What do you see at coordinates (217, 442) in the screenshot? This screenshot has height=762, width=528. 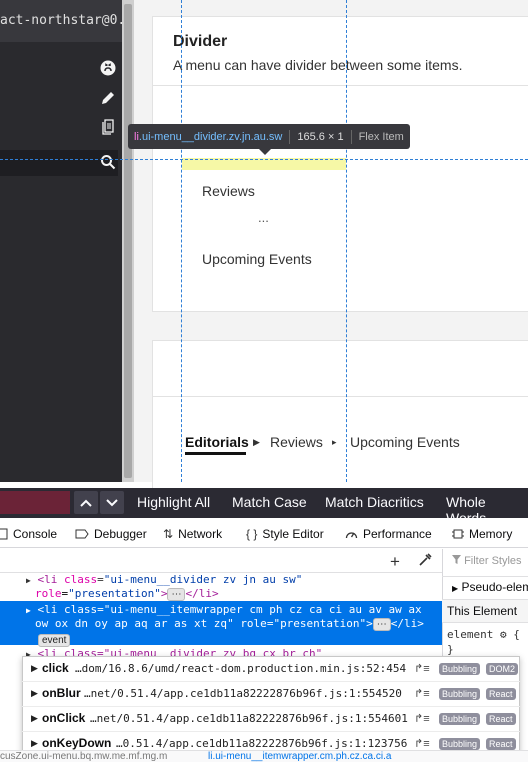 I see `menu-item-editorials: Editorials` at bounding box center [217, 442].